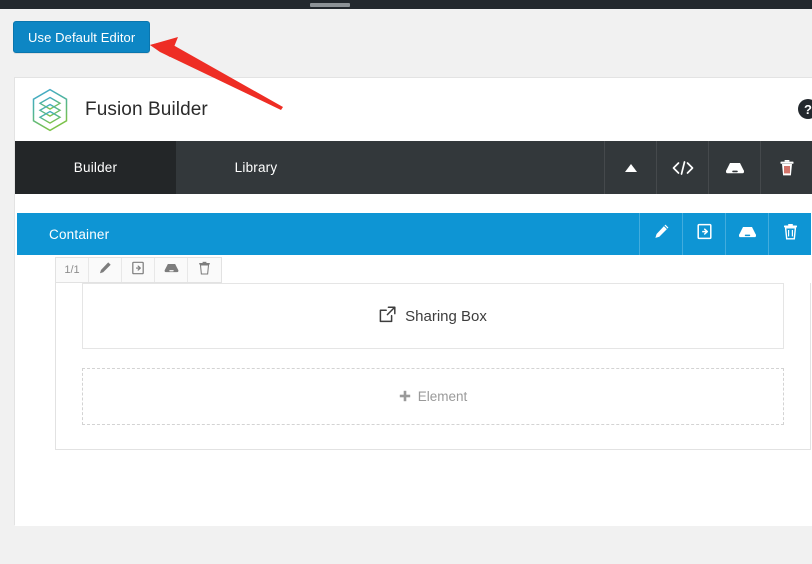 This screenshot has height=564, width=812. I want to click on save-container-button, so click(746, 234).